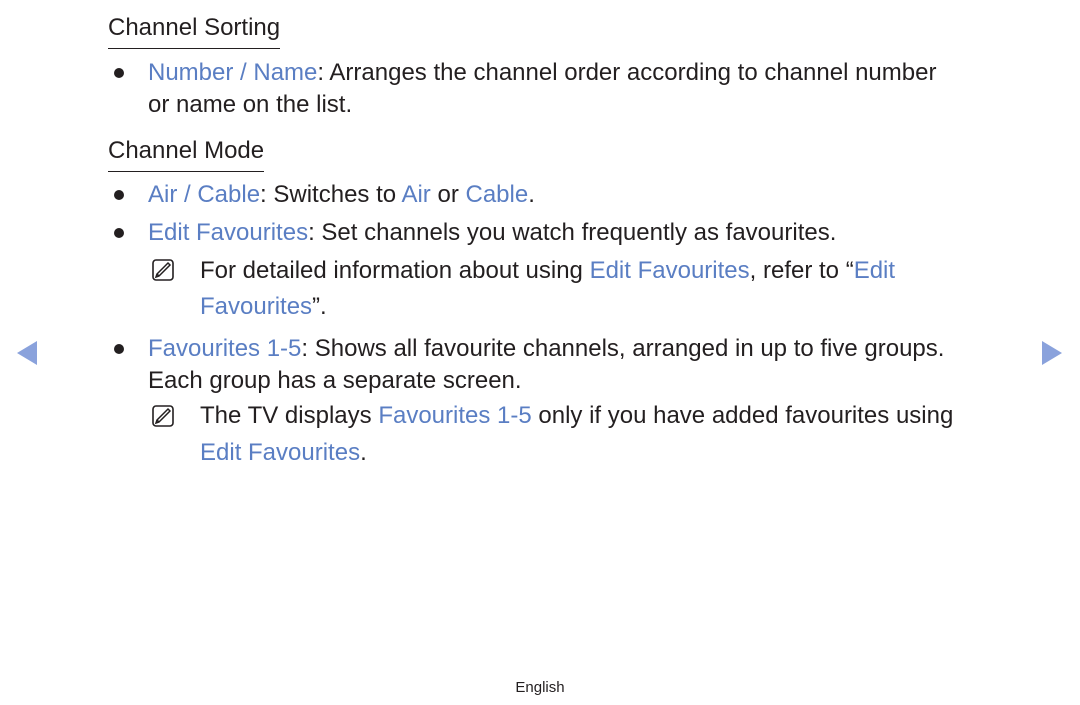  I want to click on text: or, so click(448, 194).